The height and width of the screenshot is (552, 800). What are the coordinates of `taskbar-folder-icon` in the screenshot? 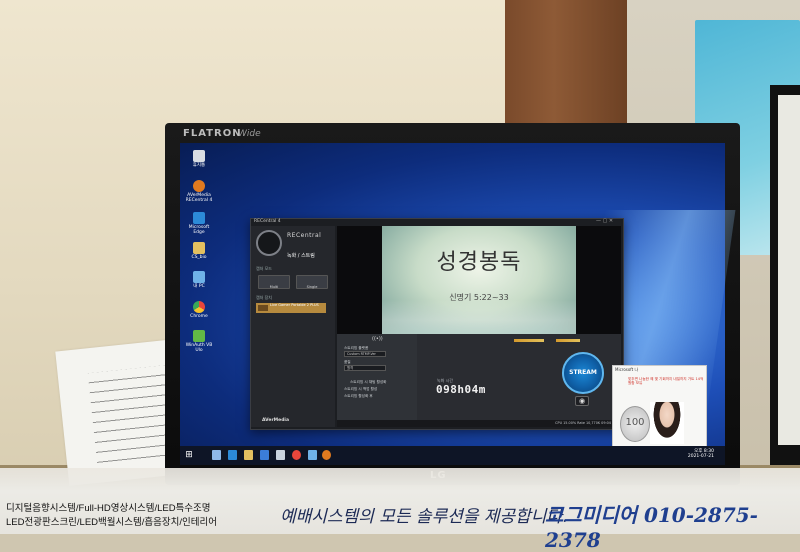 It's located at (248, 455).